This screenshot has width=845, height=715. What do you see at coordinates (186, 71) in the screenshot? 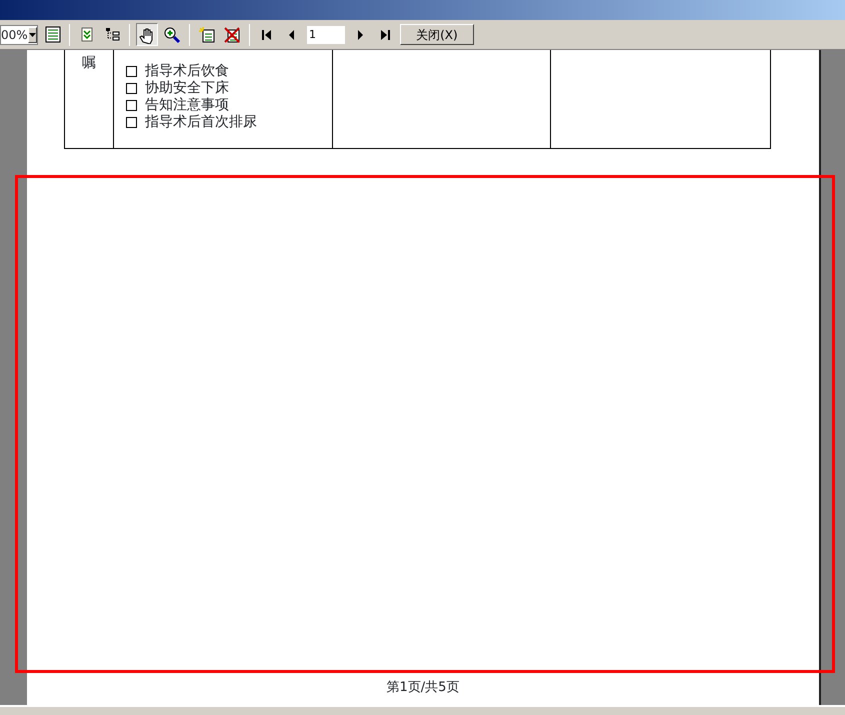
I see `item-text: 指导术后饮食` at bounding box center [186, 71].